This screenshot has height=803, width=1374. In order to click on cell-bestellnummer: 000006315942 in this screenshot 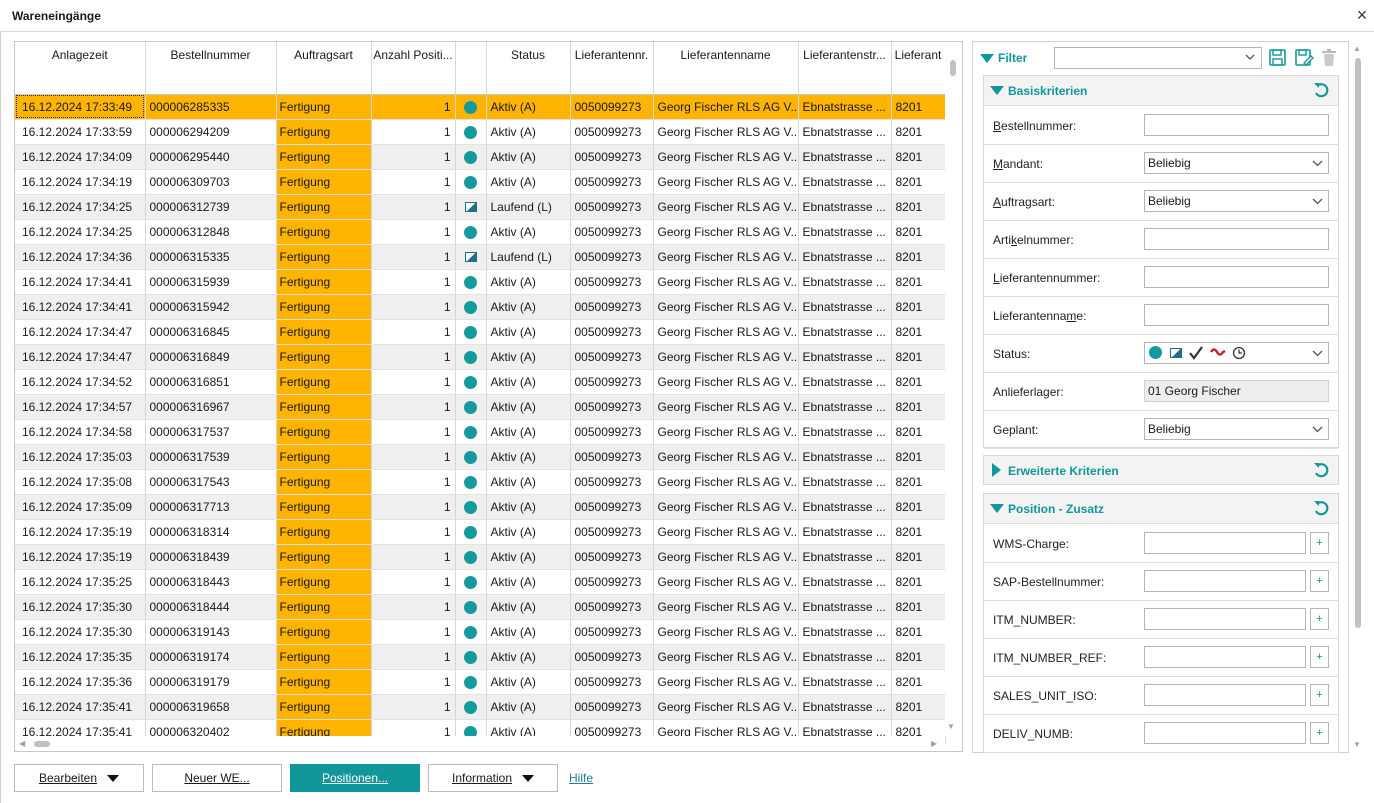, I will do `click(211, 307)`.